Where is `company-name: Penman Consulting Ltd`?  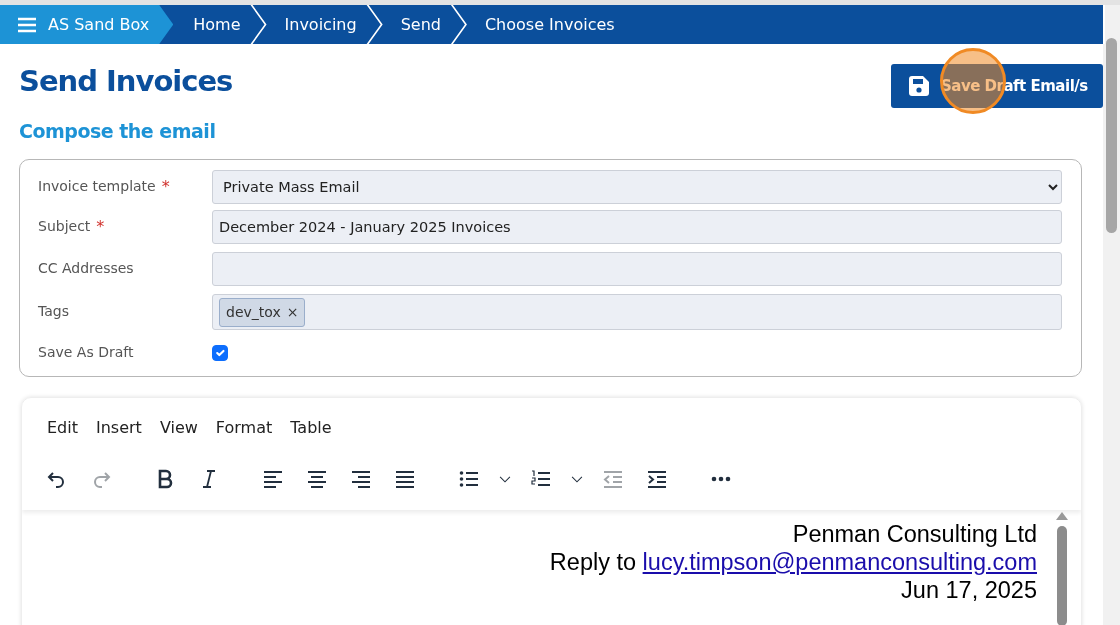
company-name: Penman Consulting Ltd is located at coordinates (914, 533).